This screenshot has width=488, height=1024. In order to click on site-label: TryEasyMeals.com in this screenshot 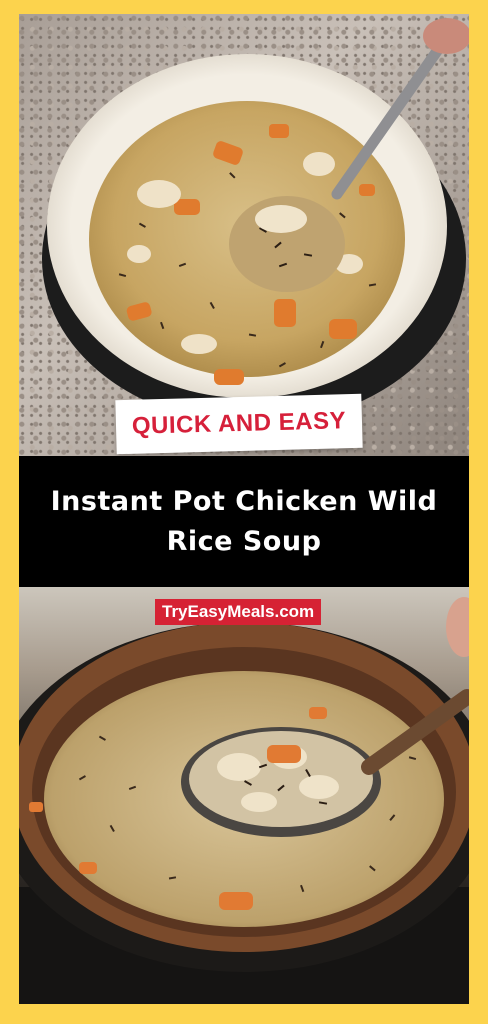, I will do `click(238, 612)`.